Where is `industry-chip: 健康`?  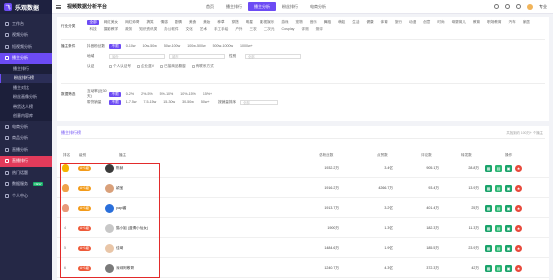
industry-chip: 健康 is located at coordinates (370, 22).